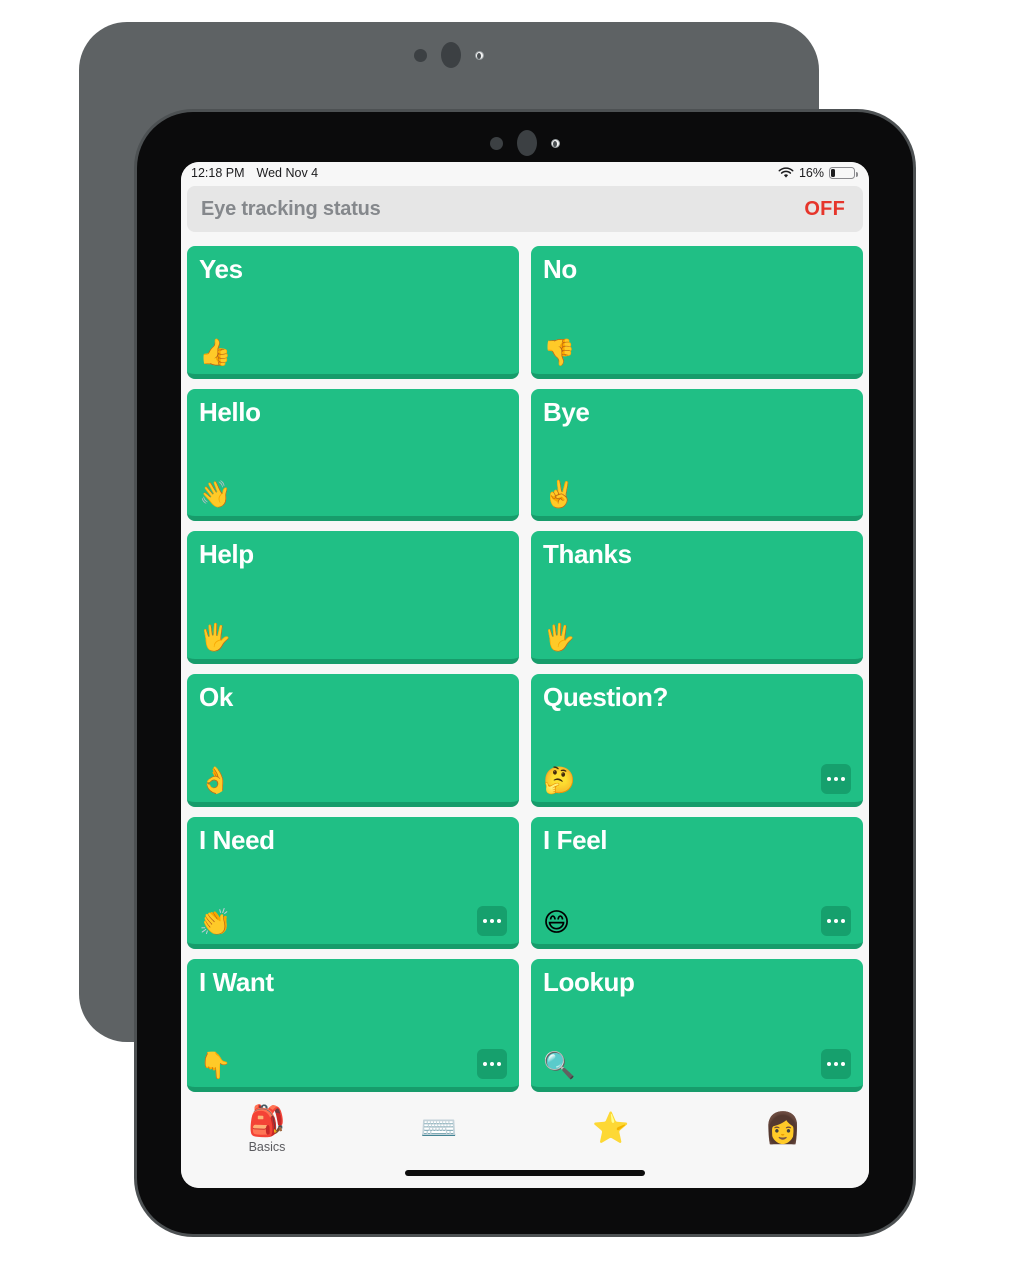 The height and width of the screenshot is (1284, 1012). What do you see at coordinates (697, 455) in the screenshot?
I see `phrase-card: Bye ✌️` at bounding box center [697, 455].